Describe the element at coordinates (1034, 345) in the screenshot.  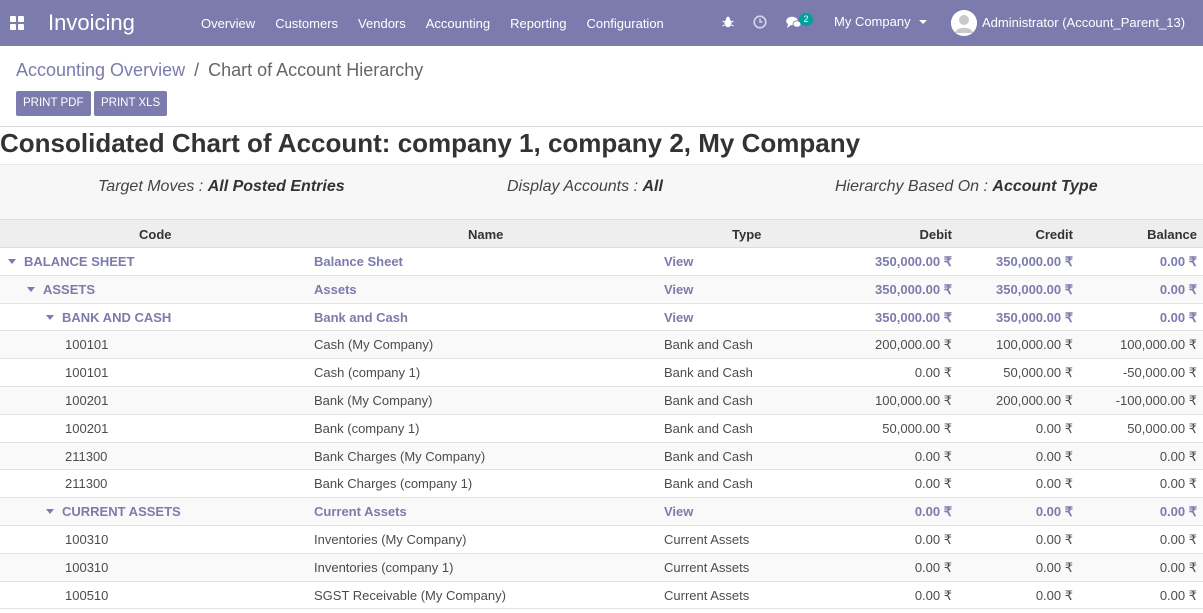
I see `cell-credit: 100,000.00 ₹` at that location.